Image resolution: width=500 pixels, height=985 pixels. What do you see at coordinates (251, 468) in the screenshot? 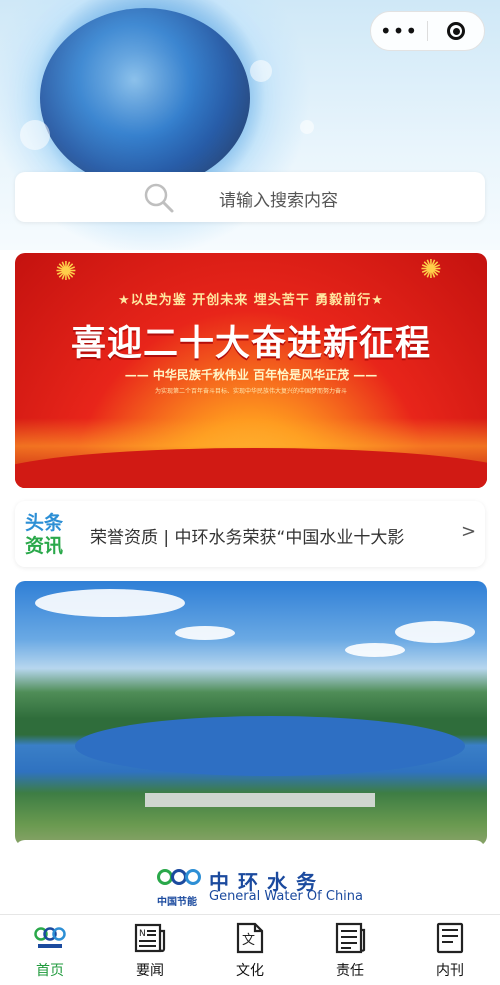
I see `banner-wave` at bounding box center [251, 468].